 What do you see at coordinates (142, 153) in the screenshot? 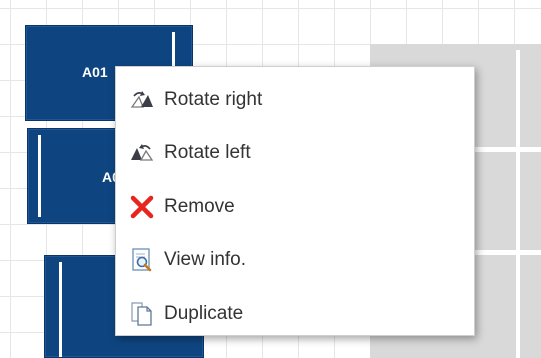
I see `rotate-left-icon` at bounding box center [142, 153].